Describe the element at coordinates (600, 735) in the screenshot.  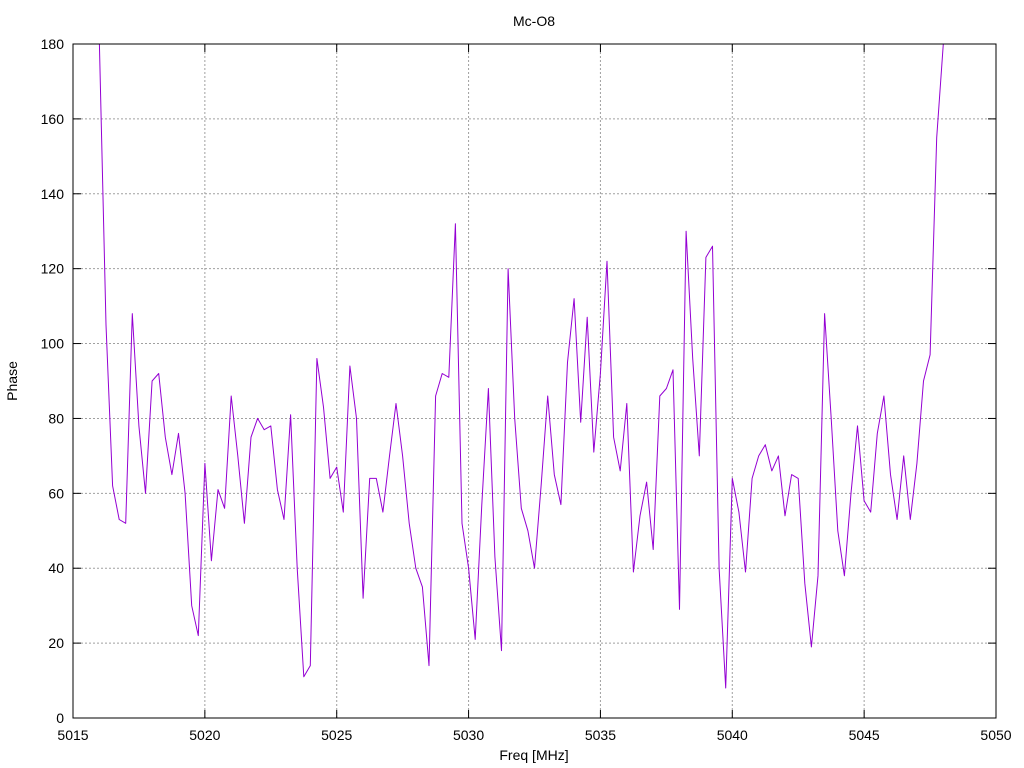
I see `x-tick-label: 5035` at that location.